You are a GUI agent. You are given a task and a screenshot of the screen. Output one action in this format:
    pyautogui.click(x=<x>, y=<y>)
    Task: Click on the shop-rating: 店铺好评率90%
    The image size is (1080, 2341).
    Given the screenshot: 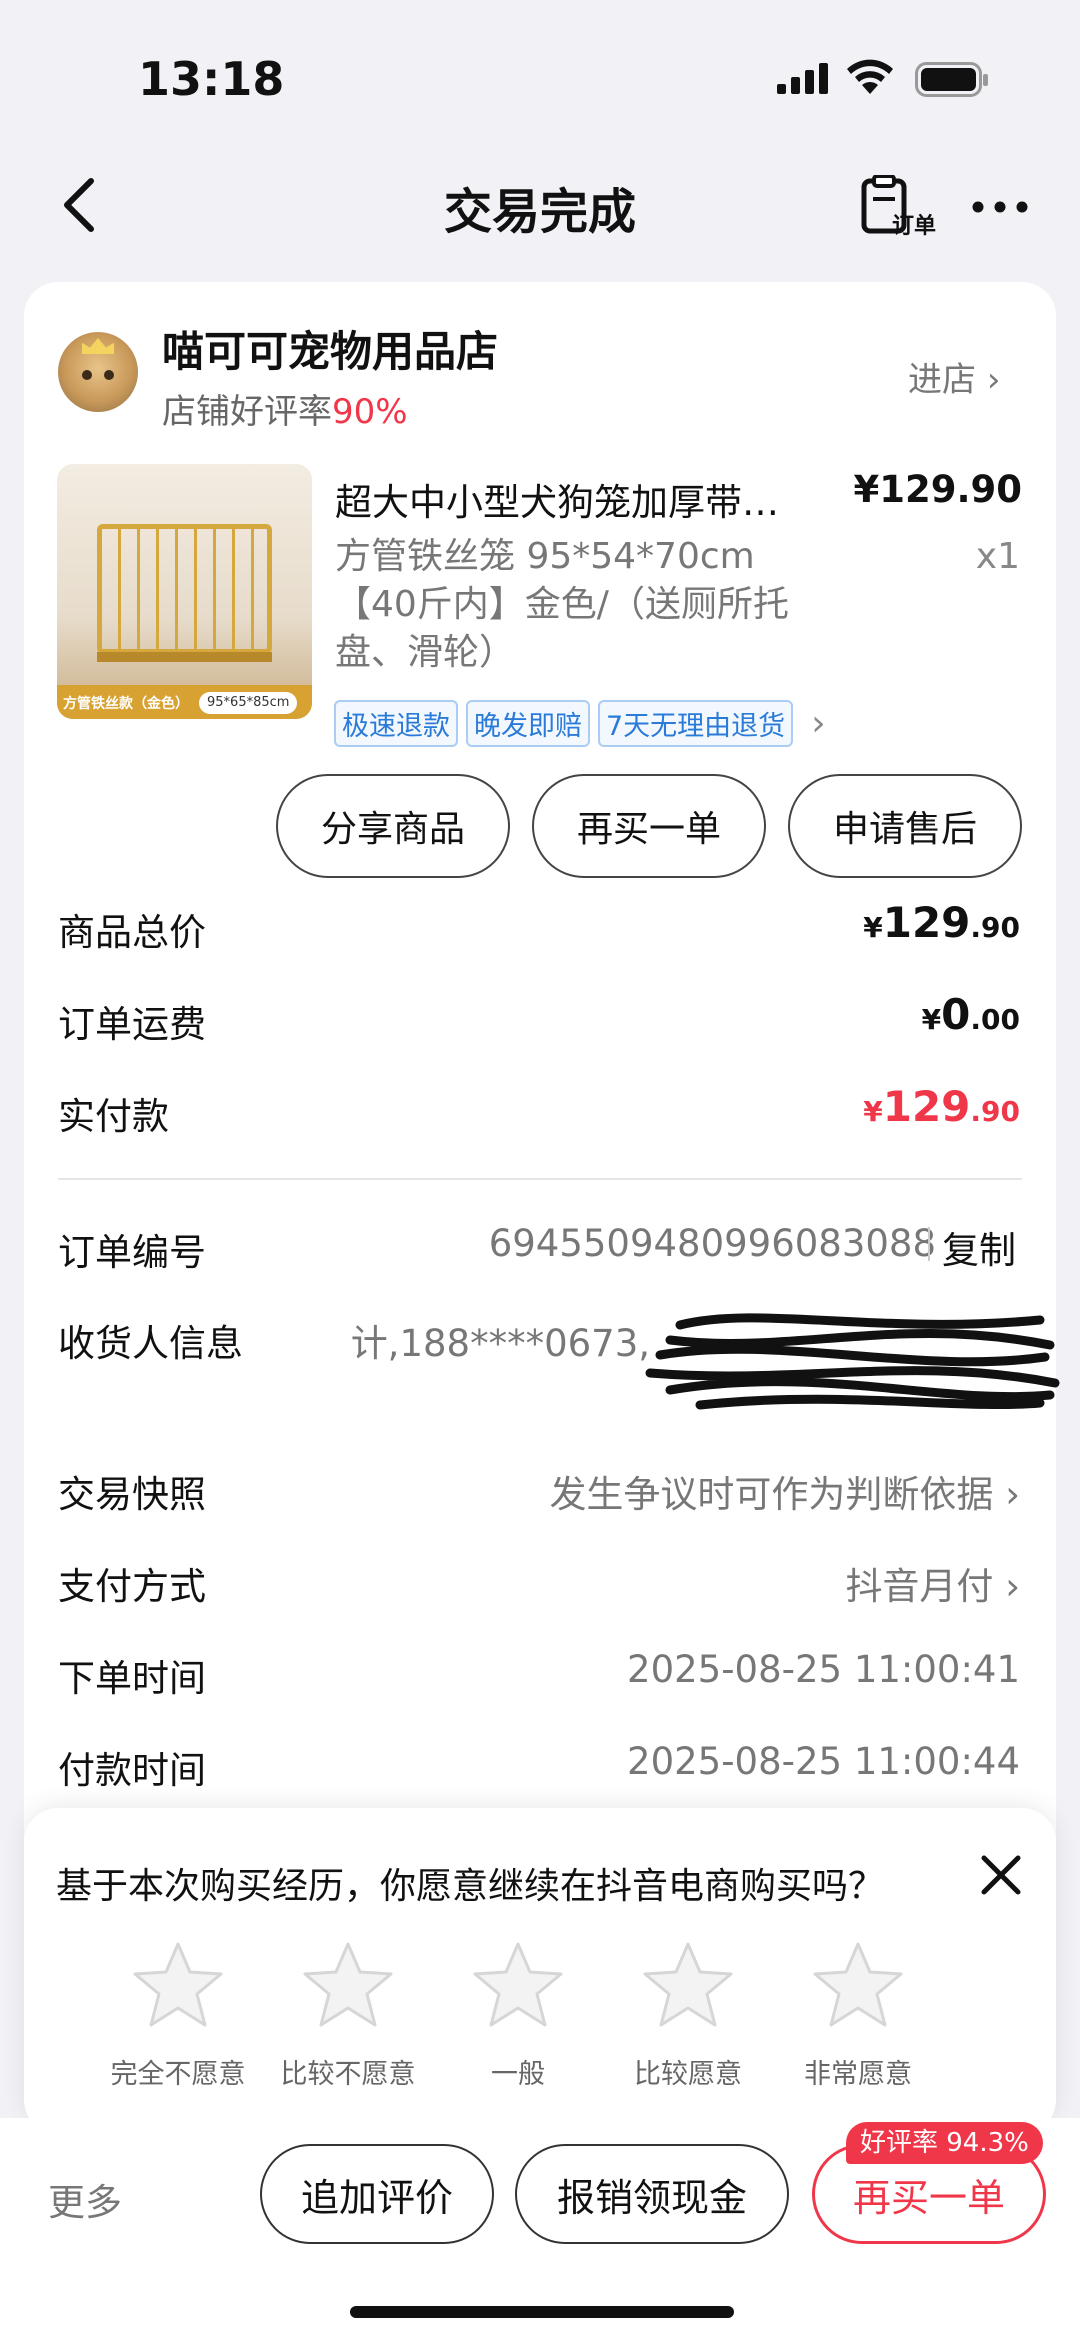 What is the action you would take?
    pyautogui.click(x=285, y=408)
    